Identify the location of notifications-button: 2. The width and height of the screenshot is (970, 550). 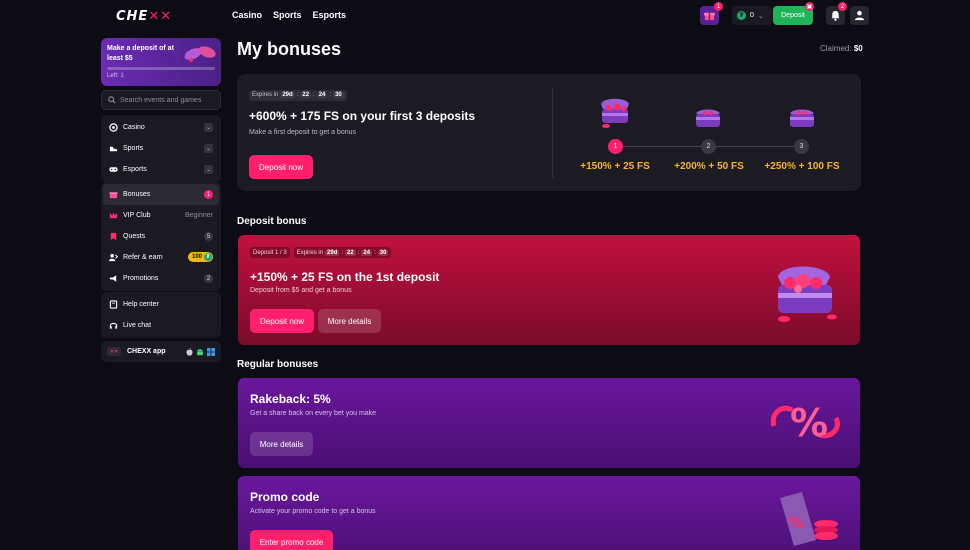
(836, 13).